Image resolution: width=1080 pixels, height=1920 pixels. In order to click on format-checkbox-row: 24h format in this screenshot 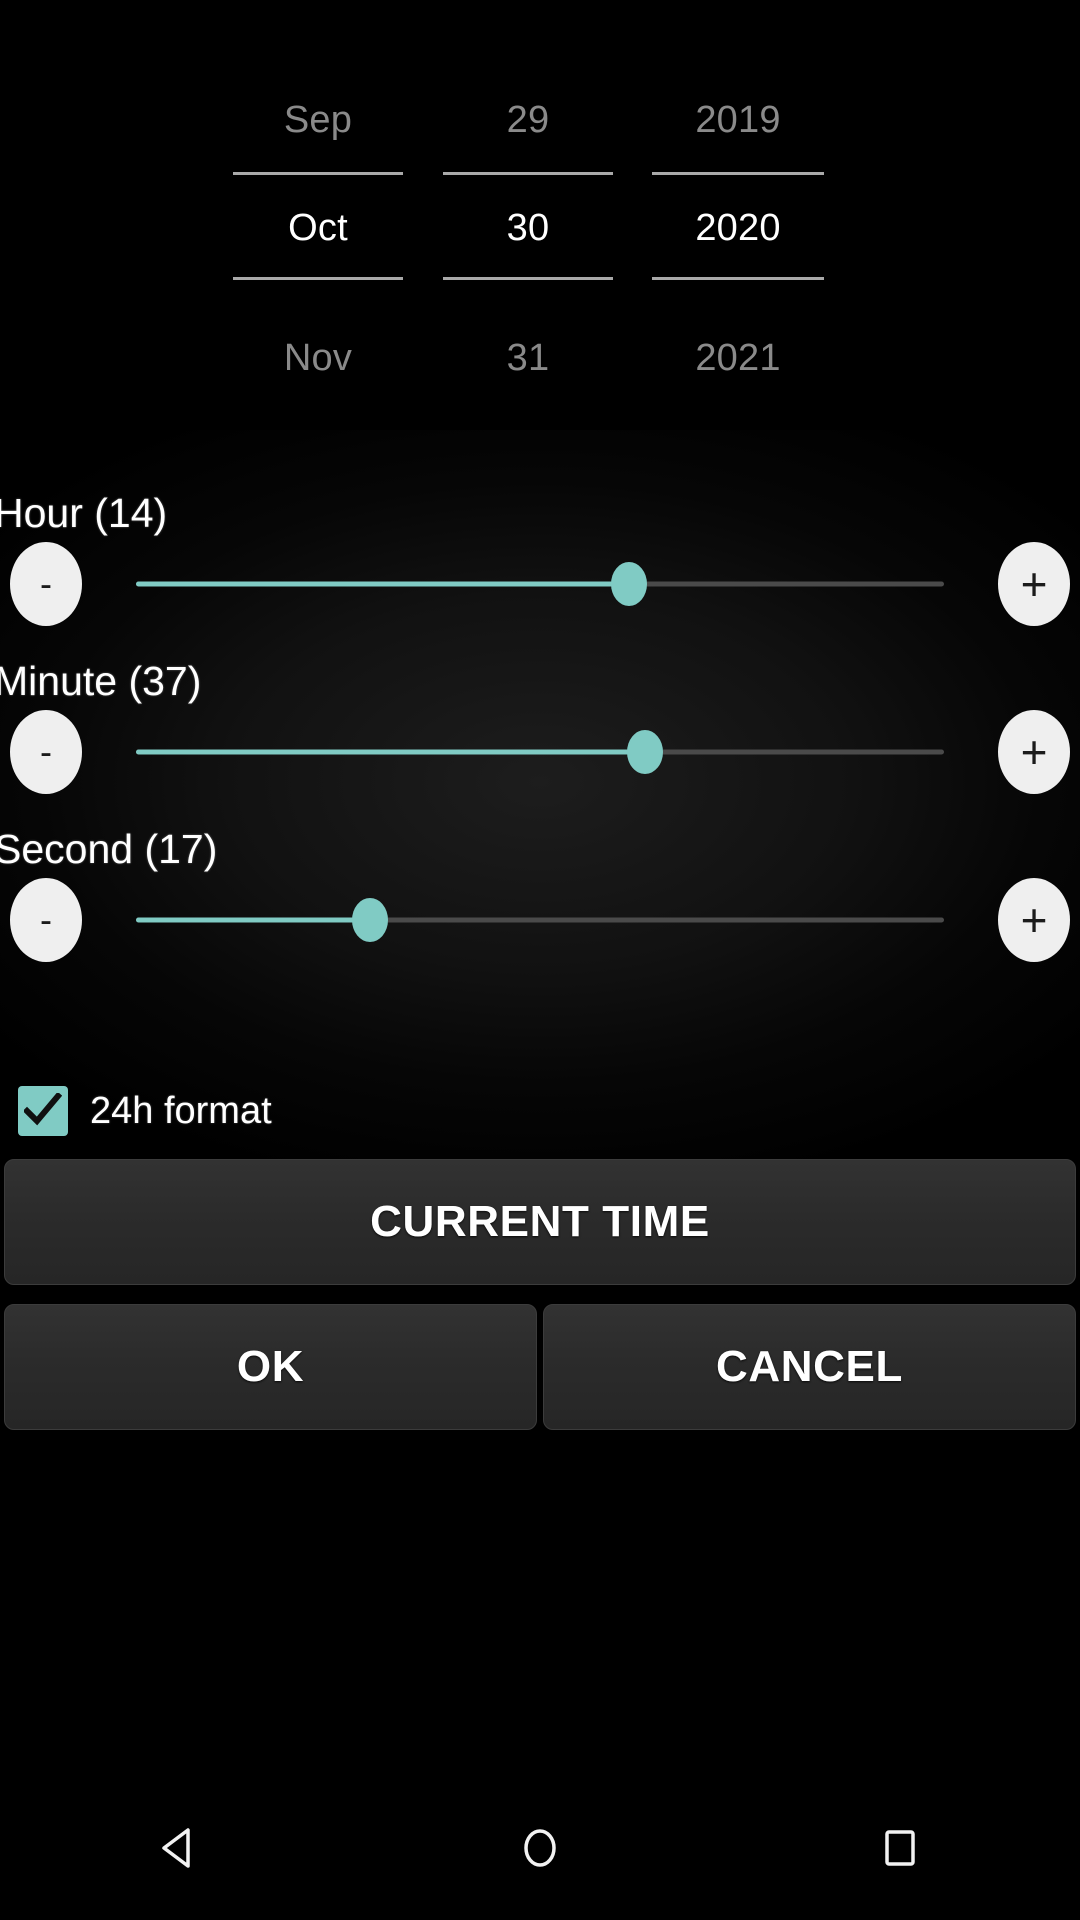, I will do `click(540, 1111)`.